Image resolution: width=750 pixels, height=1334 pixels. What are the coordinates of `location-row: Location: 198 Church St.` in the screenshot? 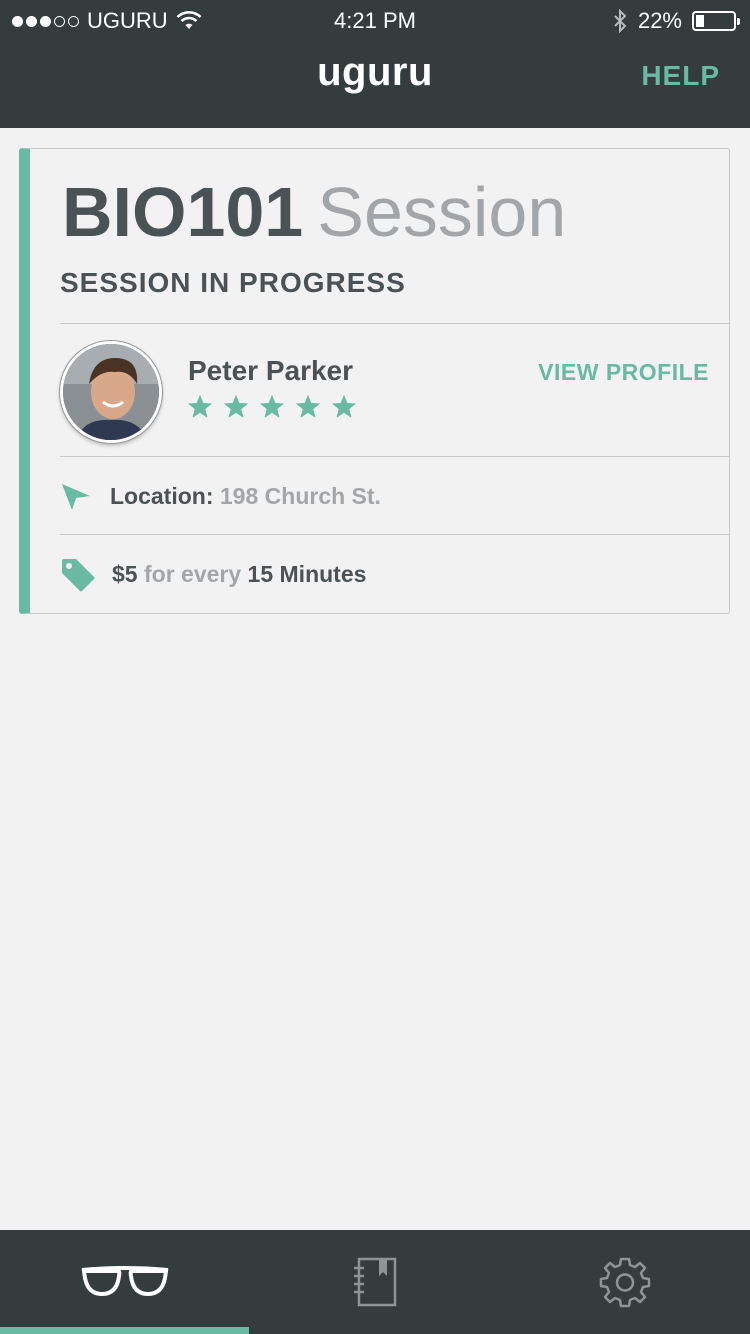 It's located at (245, 496).